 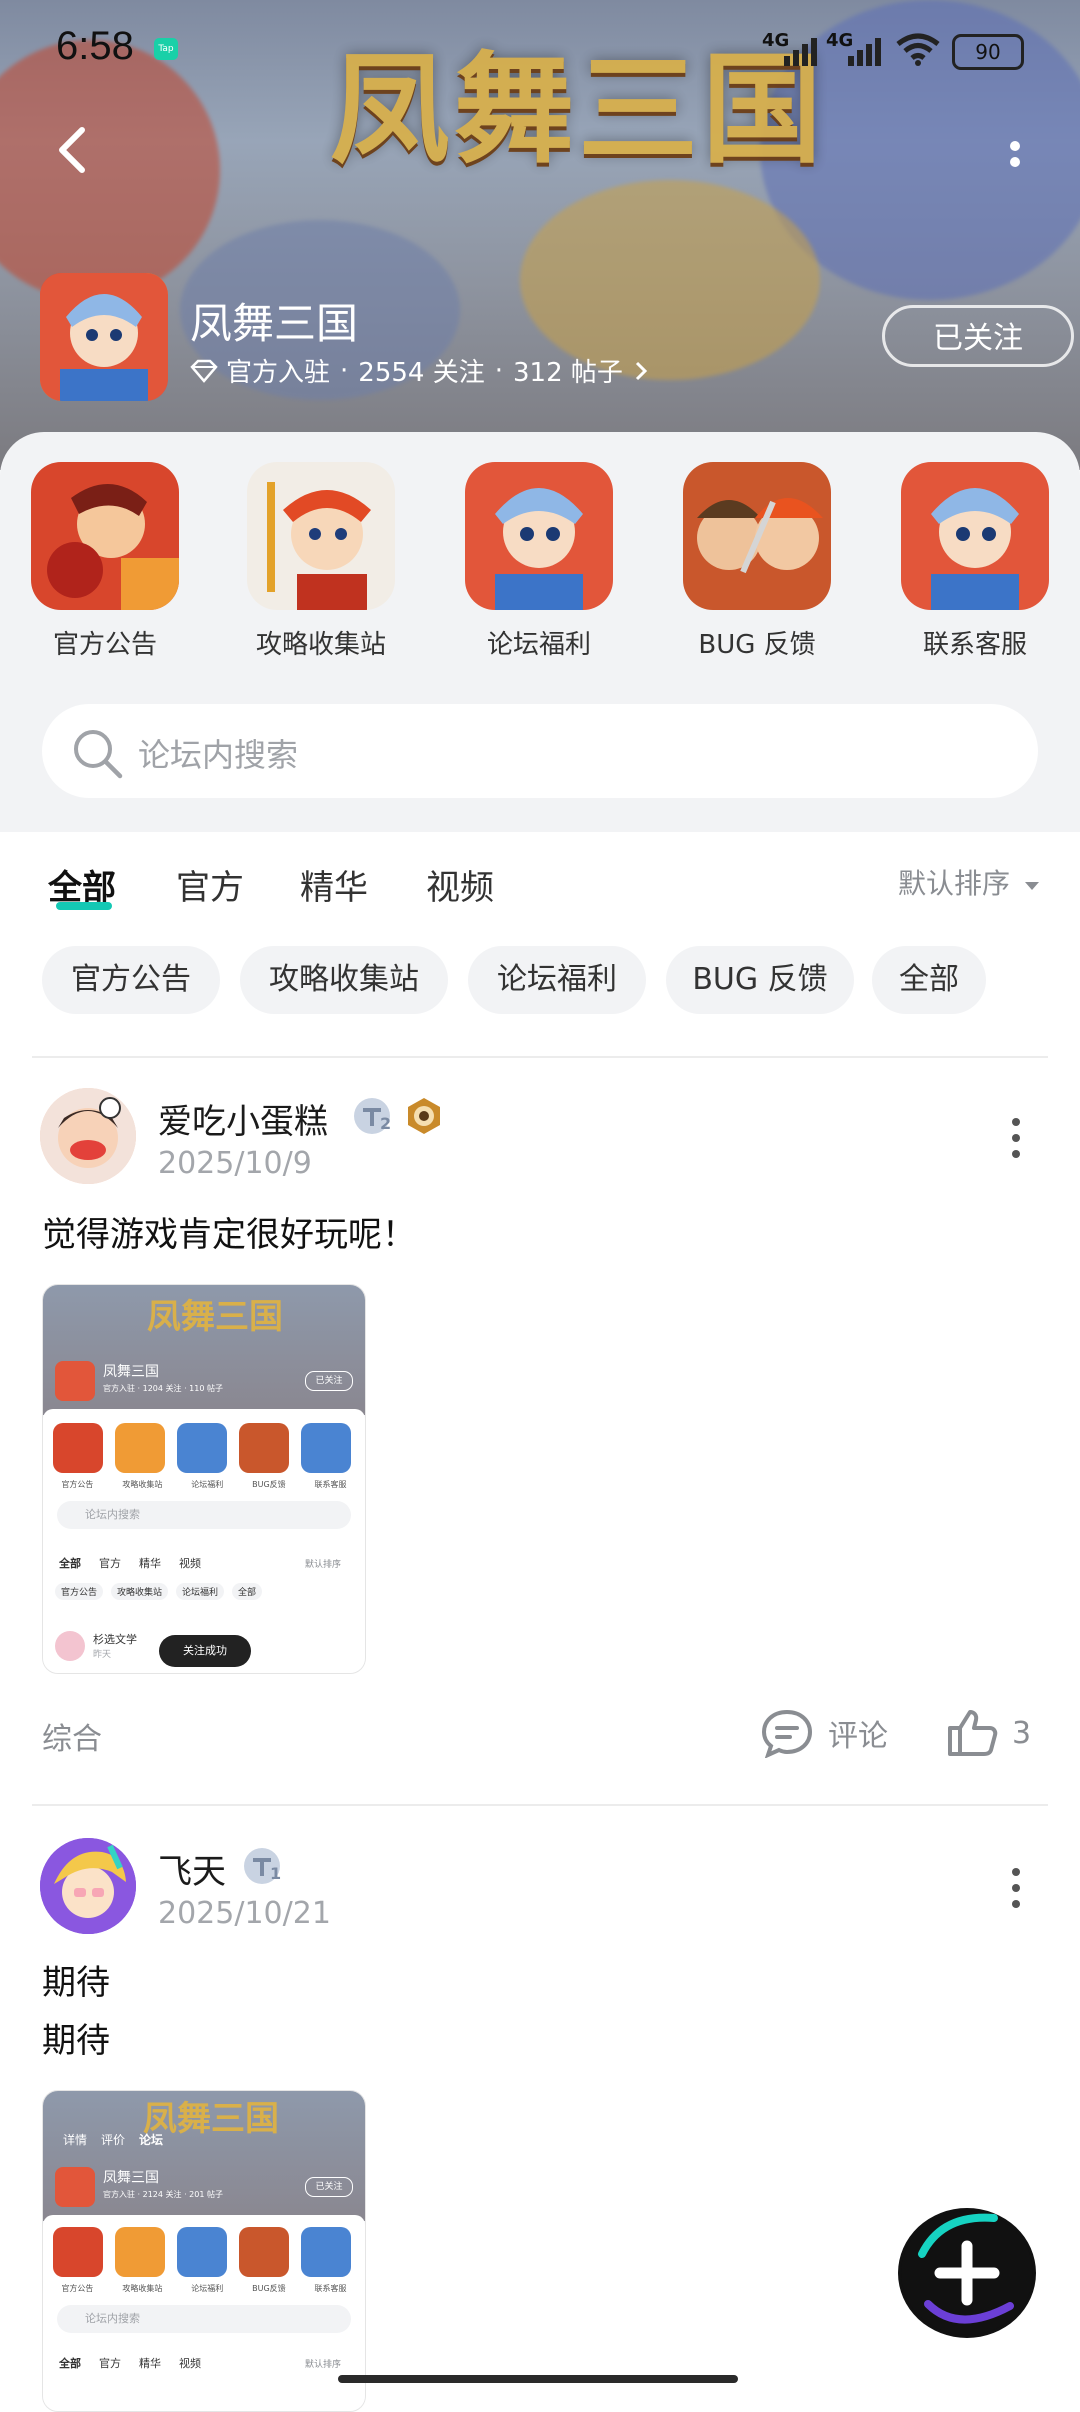 I want to click on shortcut-customer-service: 联系客服, so click(x=975, y=561).